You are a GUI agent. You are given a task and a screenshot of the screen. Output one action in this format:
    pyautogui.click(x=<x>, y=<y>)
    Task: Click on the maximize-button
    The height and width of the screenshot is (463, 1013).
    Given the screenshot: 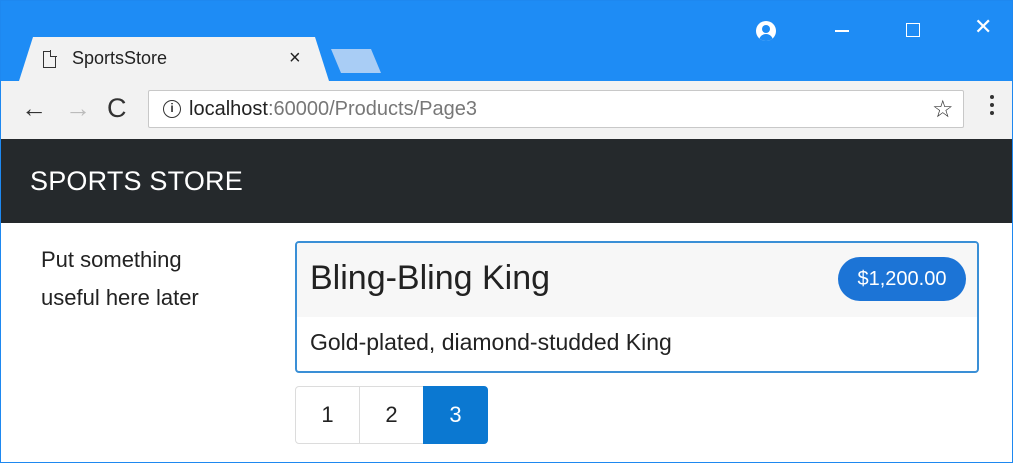 What is the action you would take?
    pyautogui.click(x=913, y=30)
    